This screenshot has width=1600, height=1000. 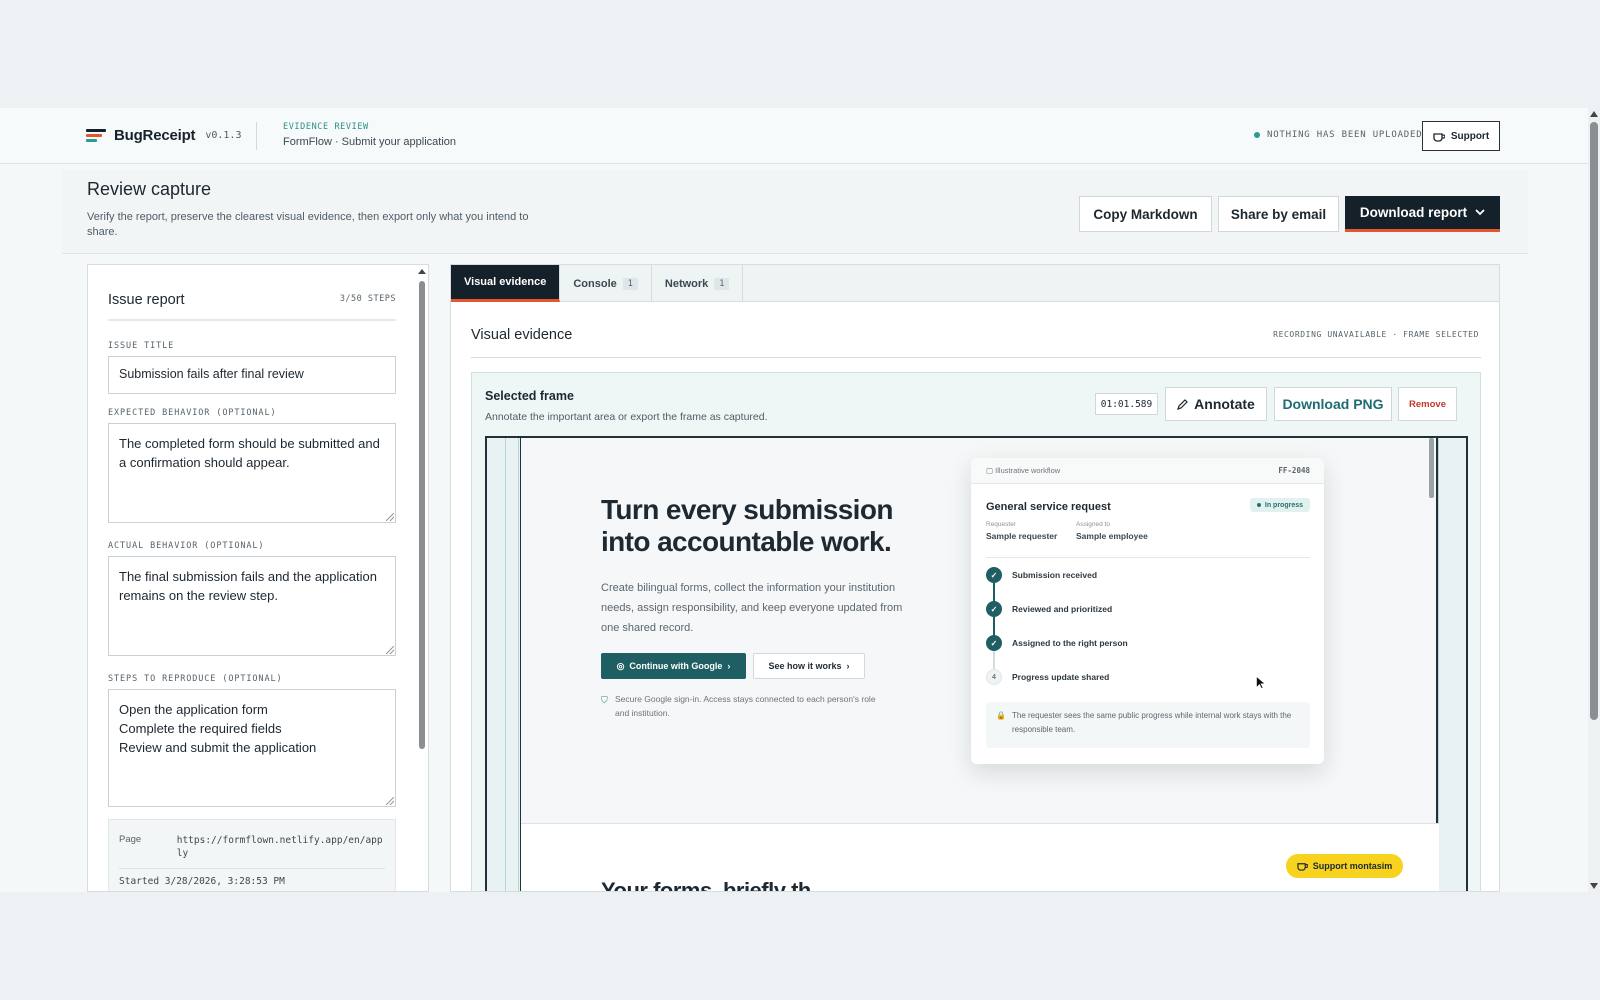 I want to click on workflow-label: ▢ Illustrative workflow, so click(x=1023, y=470).